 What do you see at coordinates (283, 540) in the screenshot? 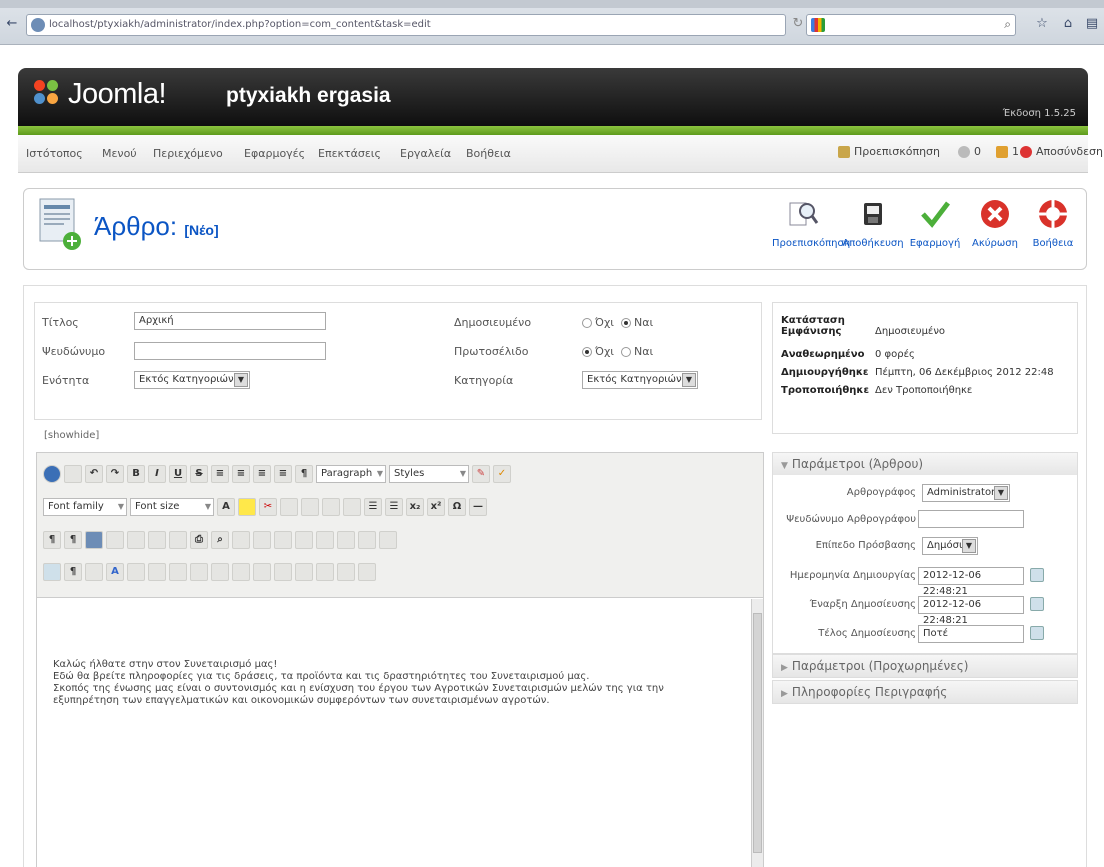
I see `row-props-icon` at bounding box center [283, 540].